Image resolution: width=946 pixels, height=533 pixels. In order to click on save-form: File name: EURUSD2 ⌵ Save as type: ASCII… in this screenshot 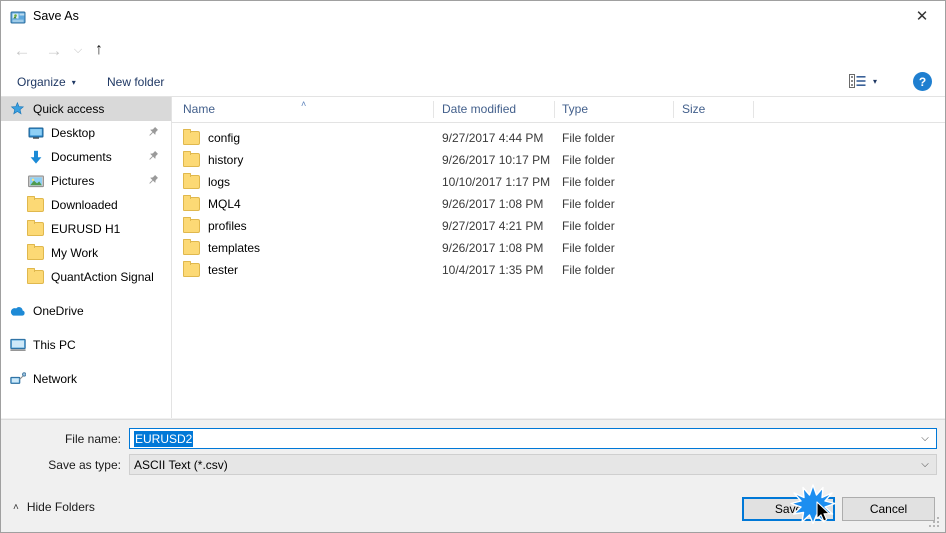, I will do `click(473, 455)`.